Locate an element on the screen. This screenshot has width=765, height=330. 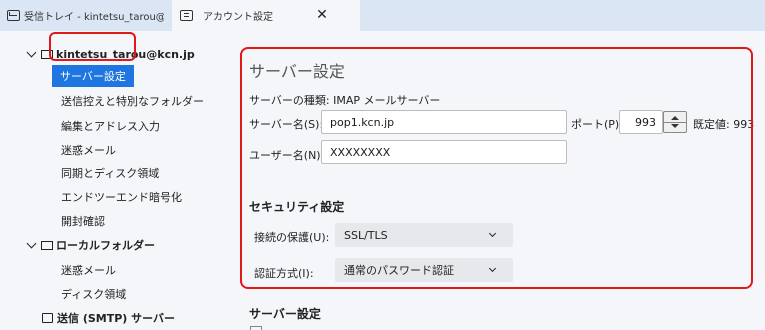
server-settings-heading: サーバー設定 is located at coordinates (285, 314).